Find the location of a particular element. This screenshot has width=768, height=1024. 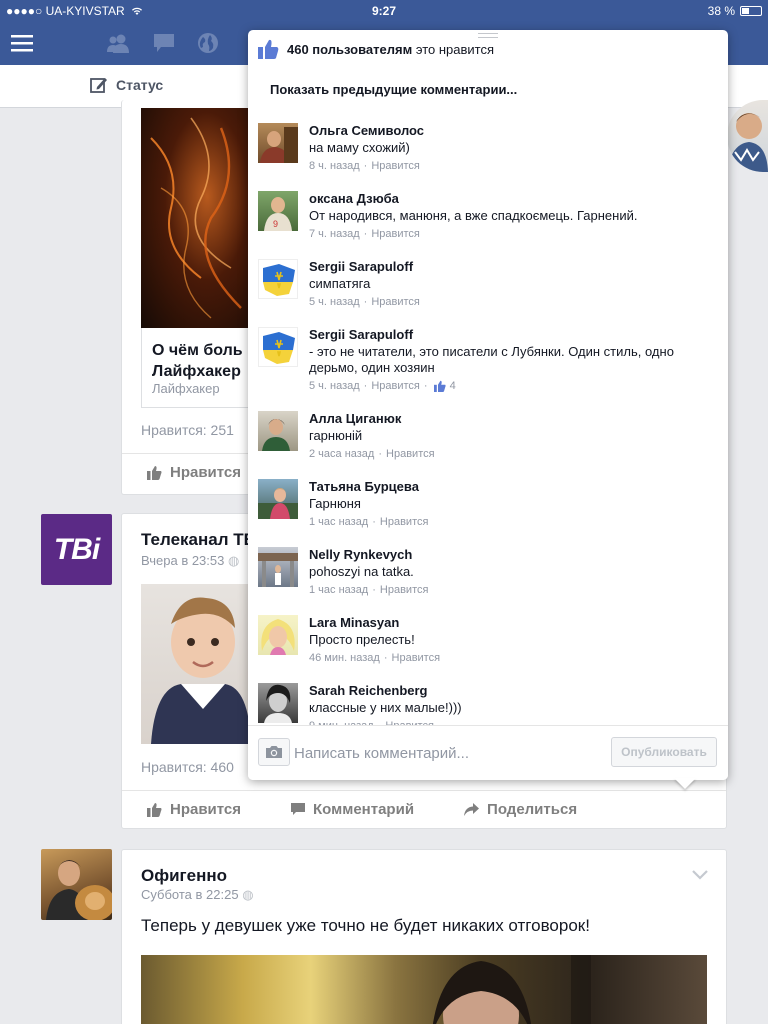

comment-compose-bar: Опубликовать is located at coordinates (488, 752).